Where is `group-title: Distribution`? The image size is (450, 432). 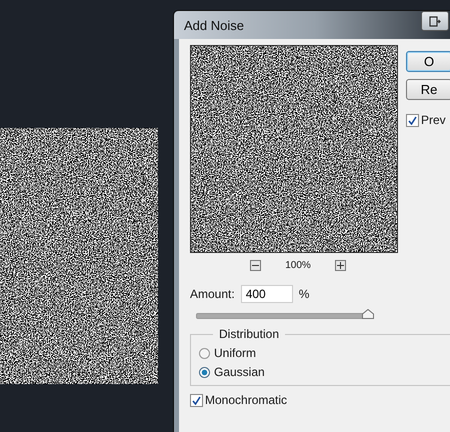 group-title: Distribution is located at coordinates (249, 334).